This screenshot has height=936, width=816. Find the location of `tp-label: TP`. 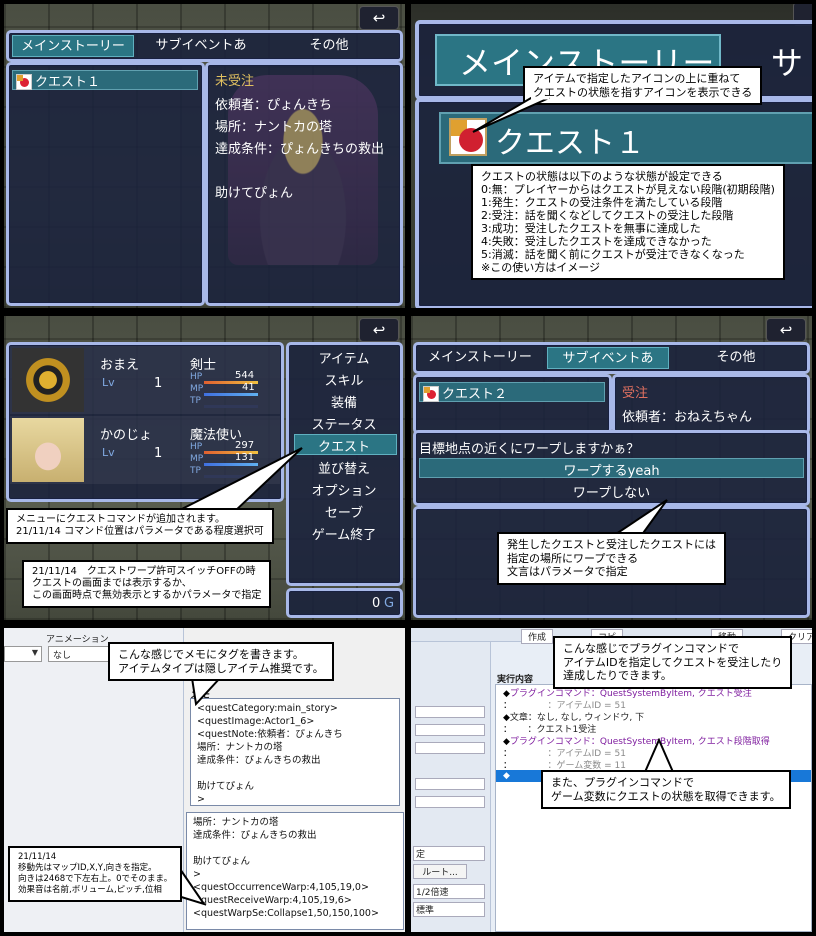

tp-label: TP is located at coordinates (195, 401).